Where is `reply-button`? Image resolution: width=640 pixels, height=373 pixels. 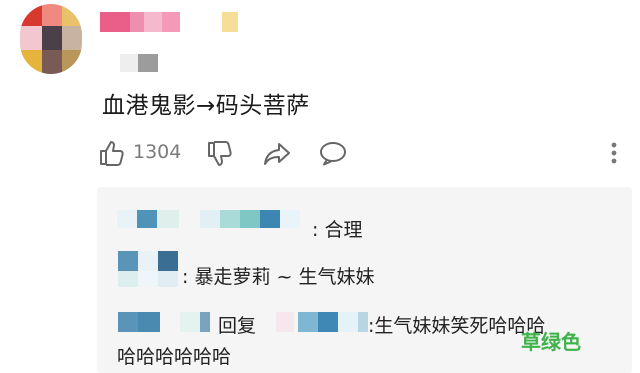
reply-button is located at coordinates (333, 154).